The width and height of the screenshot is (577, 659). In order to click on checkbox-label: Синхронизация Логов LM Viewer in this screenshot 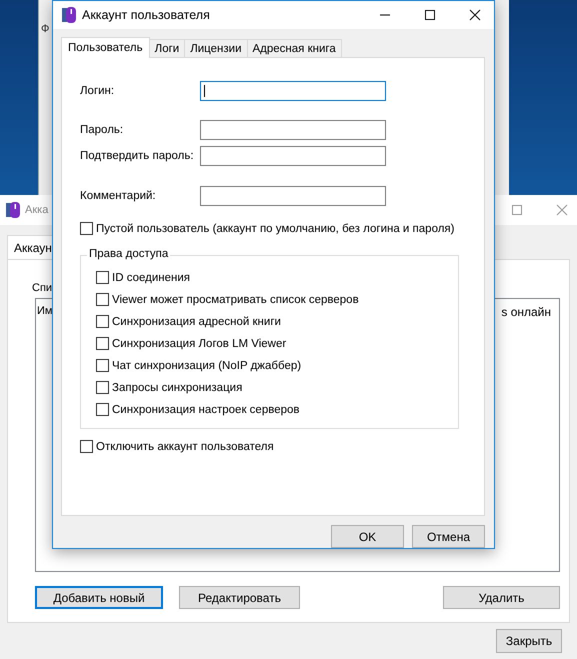, I will do `click(199, 344)`.